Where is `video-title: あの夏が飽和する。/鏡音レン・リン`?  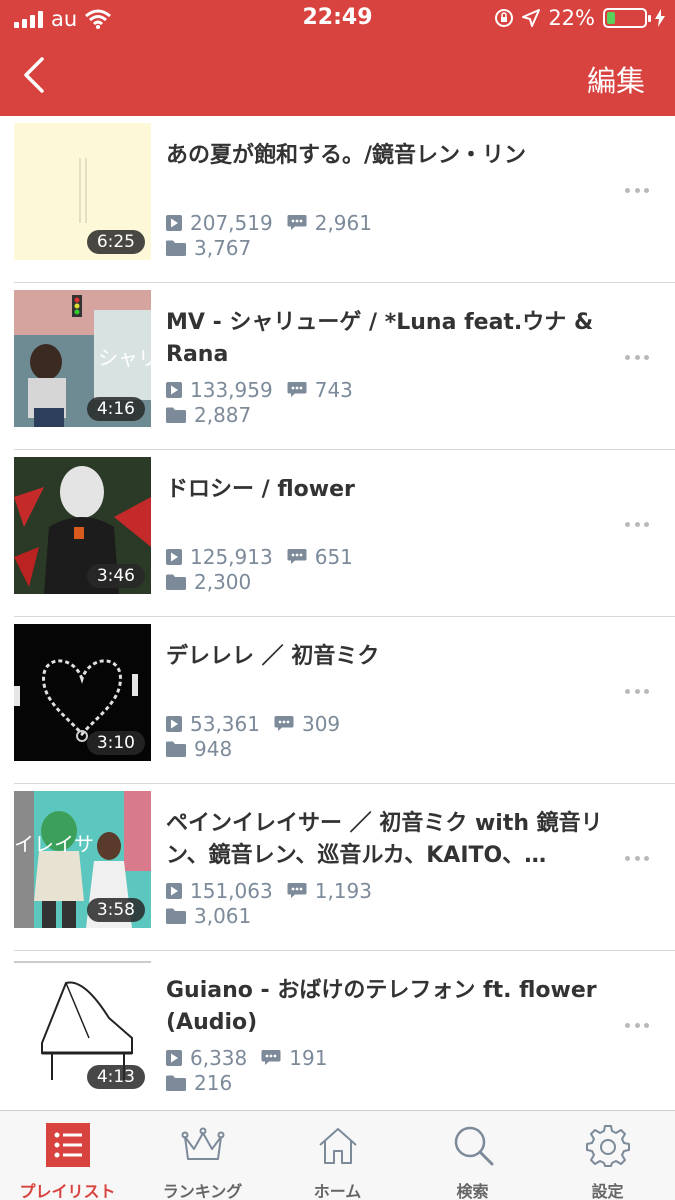 video-title: あの夏が飽和する。/鏡音レン・リン is located at coordinates (346, 155).